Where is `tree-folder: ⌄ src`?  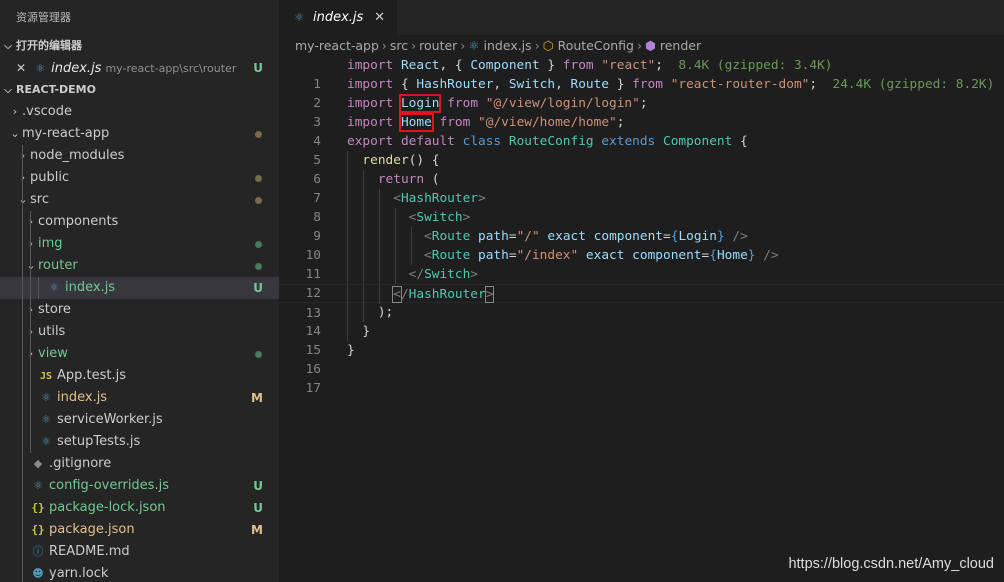 tree-folder: ⌄ src is located at coordinates (139, 200).